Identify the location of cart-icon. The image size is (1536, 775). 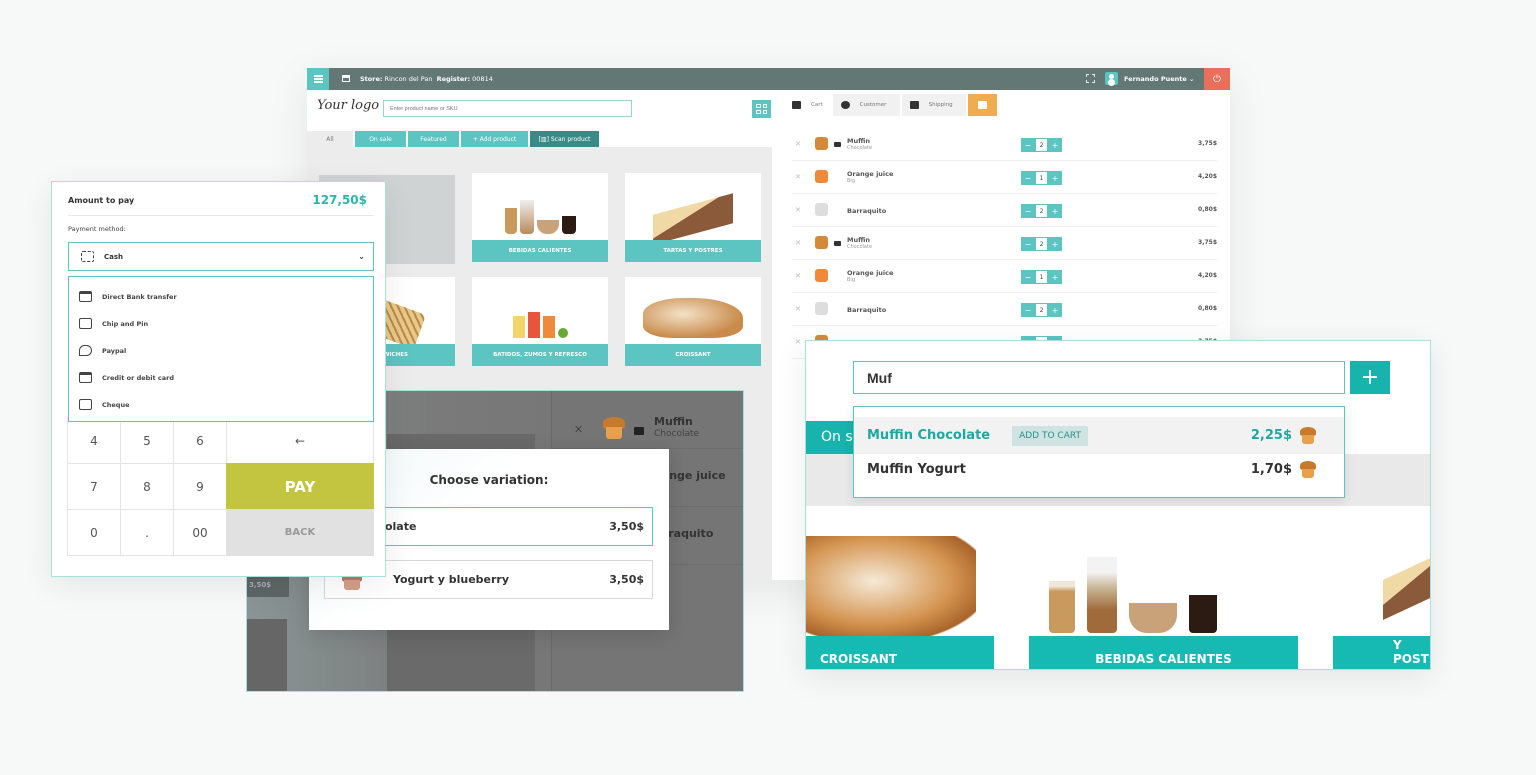
(796, 105).